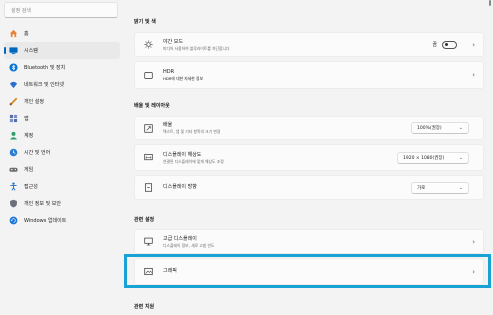  I want to click on sidebar-item-windows-update: Windows 업데이트, so click(62, 220).